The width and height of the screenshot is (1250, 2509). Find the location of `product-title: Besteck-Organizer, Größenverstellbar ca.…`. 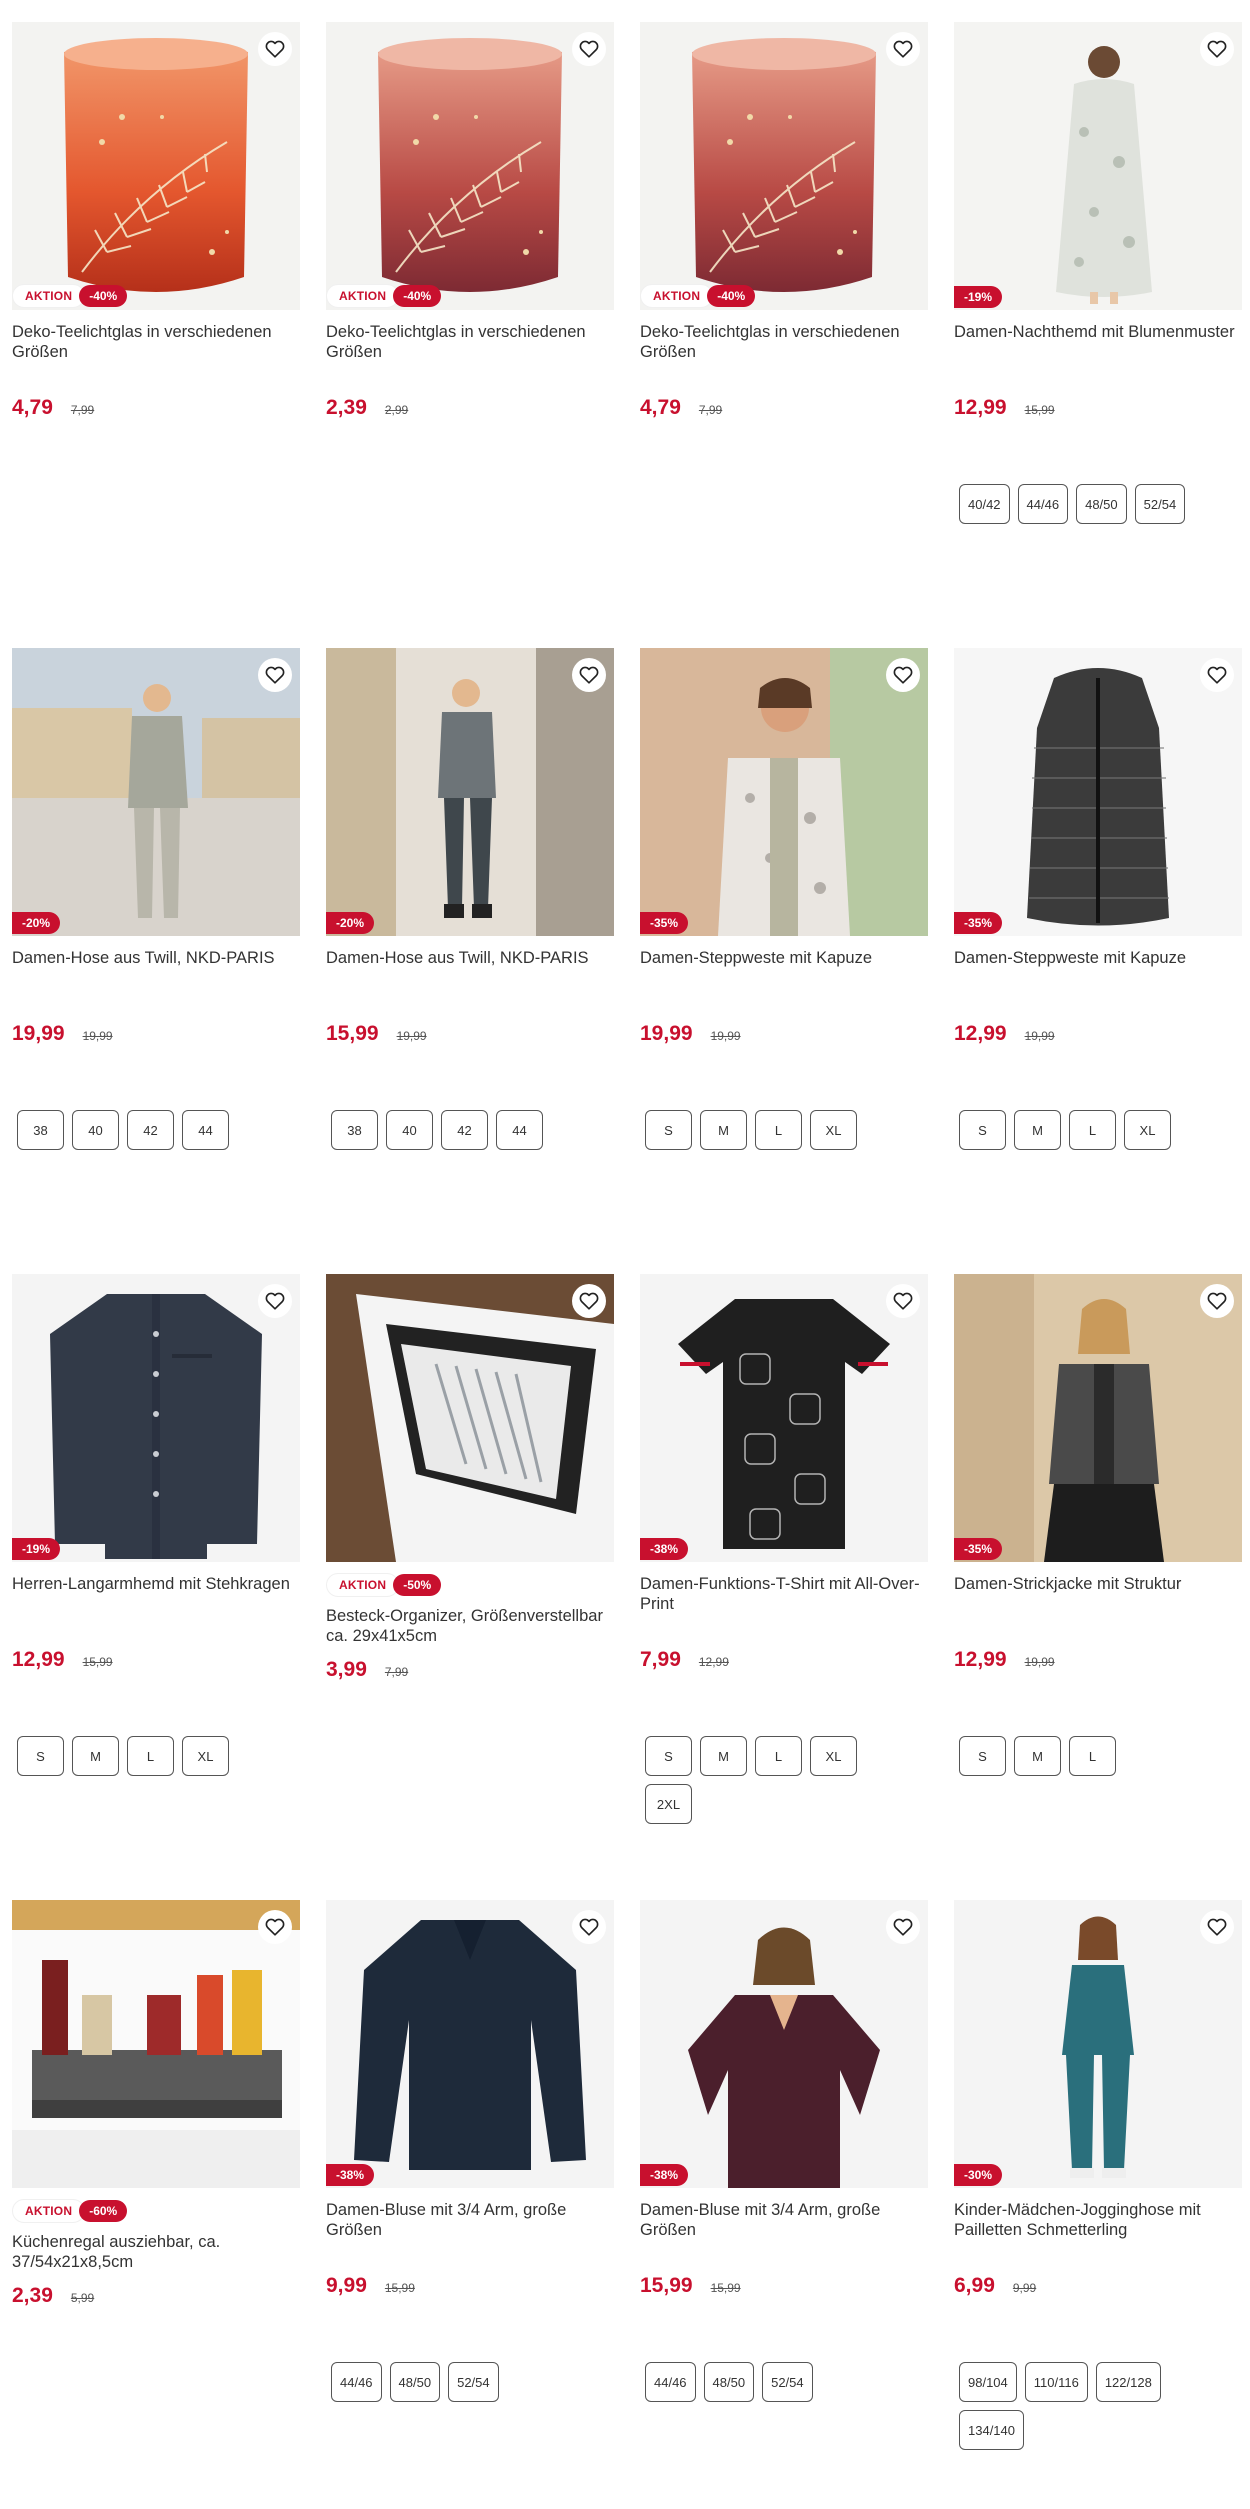

product-title: Besteck-Organizer, Größenverstellbar ca.… is located at coordinates (470, 1626).